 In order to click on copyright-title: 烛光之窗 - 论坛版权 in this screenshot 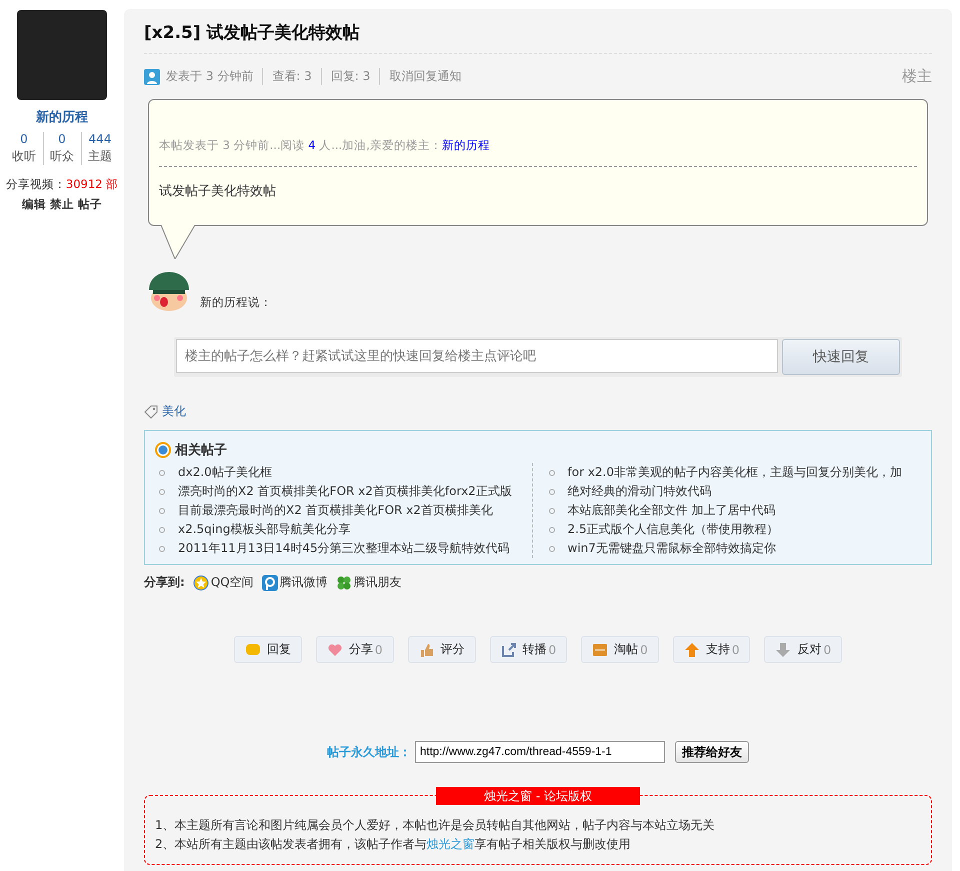, I will do `click(538, 796)`.